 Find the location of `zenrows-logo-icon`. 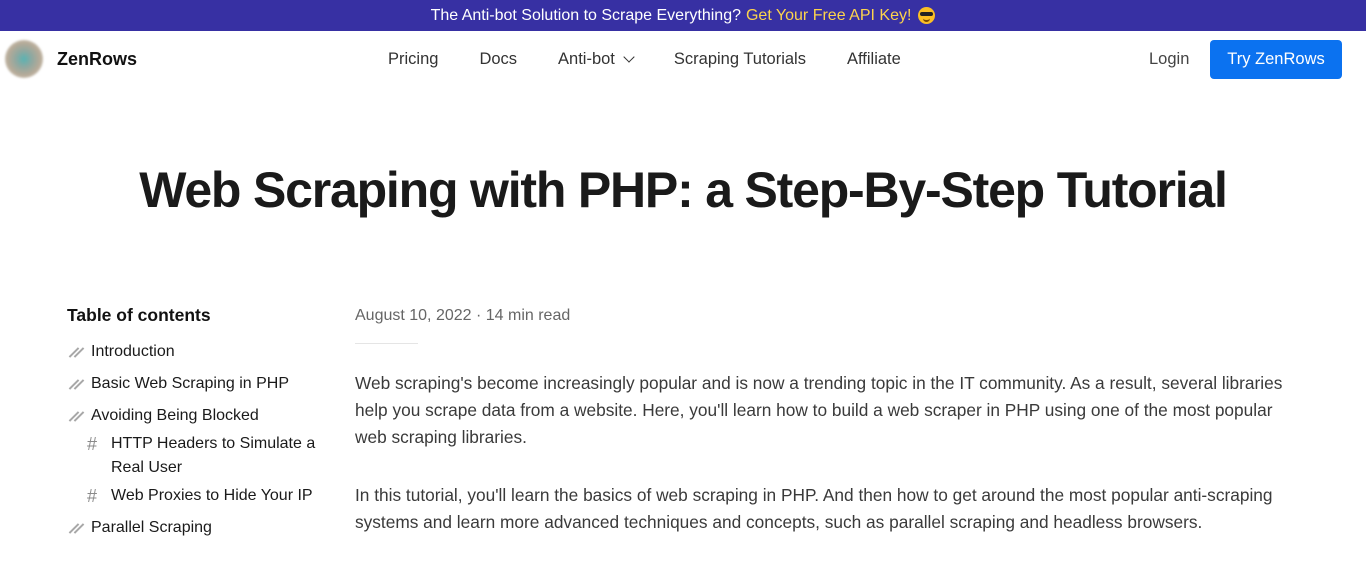

zenrows-logo-icon is located at coordinates (24, 59).